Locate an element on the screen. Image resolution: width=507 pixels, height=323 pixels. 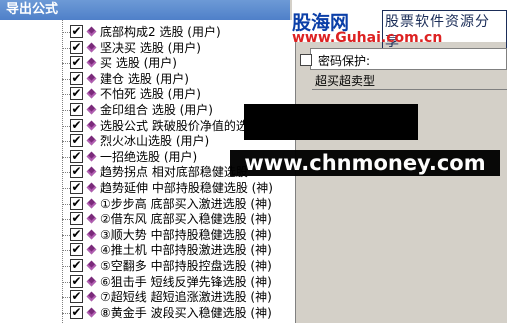
tree-item: ✔ 买 选股 (用户) is located at coordinates (147, 63).